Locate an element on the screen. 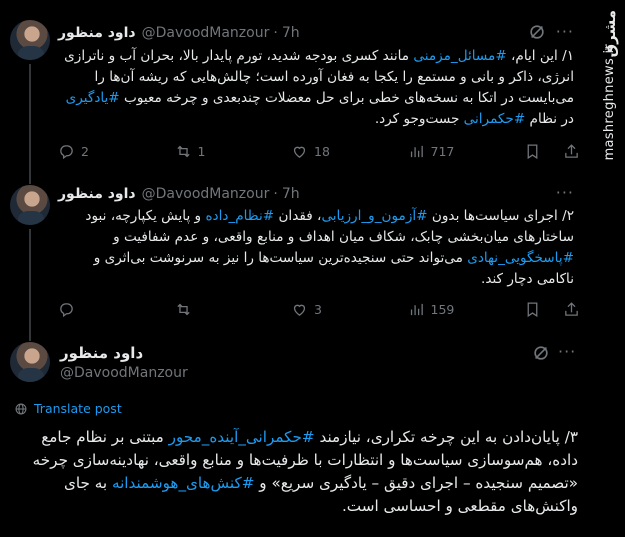  hashtag-link: #پاسخگویی_نهادی is located at coordinates (520, 258).